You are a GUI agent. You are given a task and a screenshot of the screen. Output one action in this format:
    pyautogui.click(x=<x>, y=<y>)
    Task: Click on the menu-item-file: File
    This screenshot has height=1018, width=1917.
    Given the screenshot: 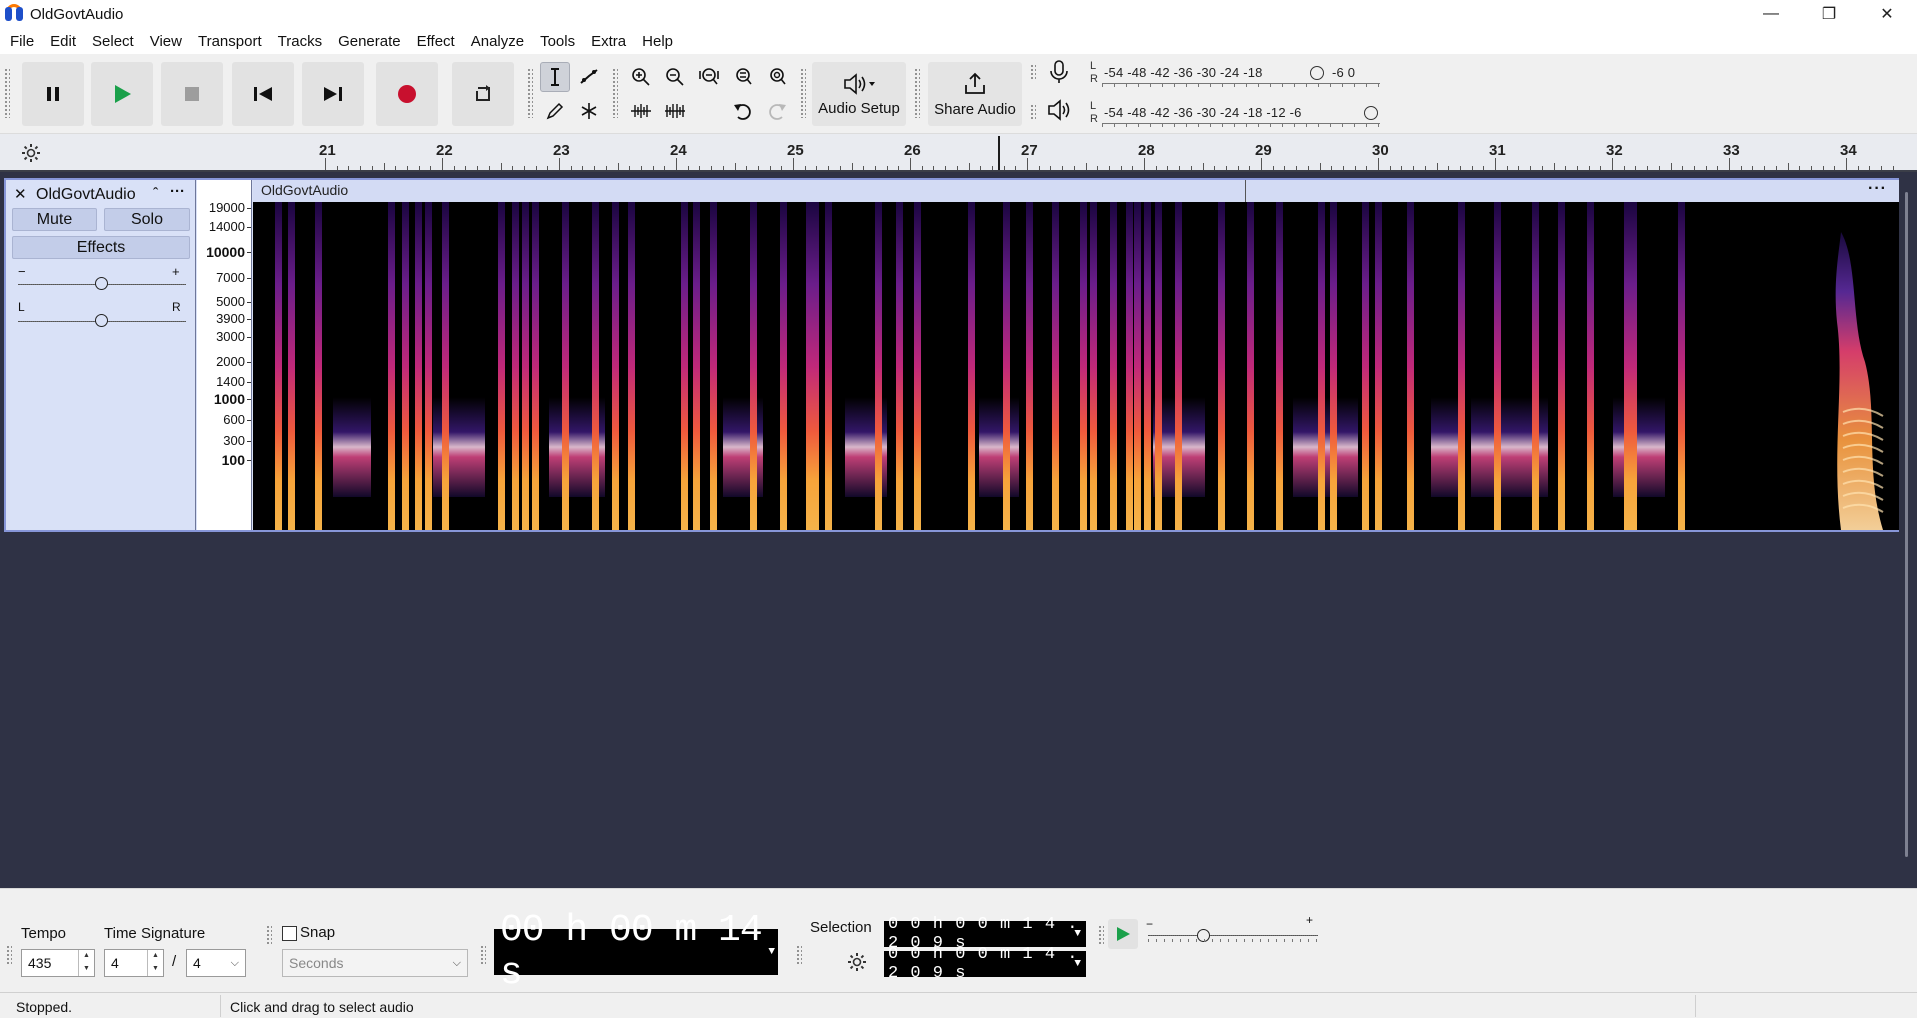 What is the action you would take?
    pyautogui.click(x=22, y=41)
    